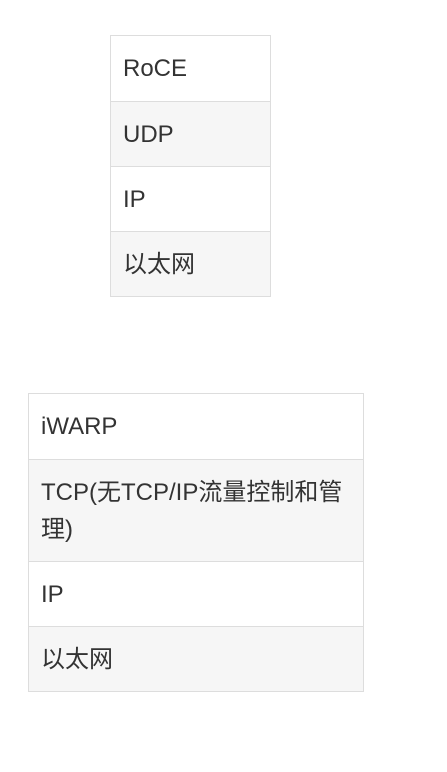 The image size is (447, 772). Describe the element at coordinates (190, 133) in the screenshot. I see `roce-layer-udp: UDP` at that location.